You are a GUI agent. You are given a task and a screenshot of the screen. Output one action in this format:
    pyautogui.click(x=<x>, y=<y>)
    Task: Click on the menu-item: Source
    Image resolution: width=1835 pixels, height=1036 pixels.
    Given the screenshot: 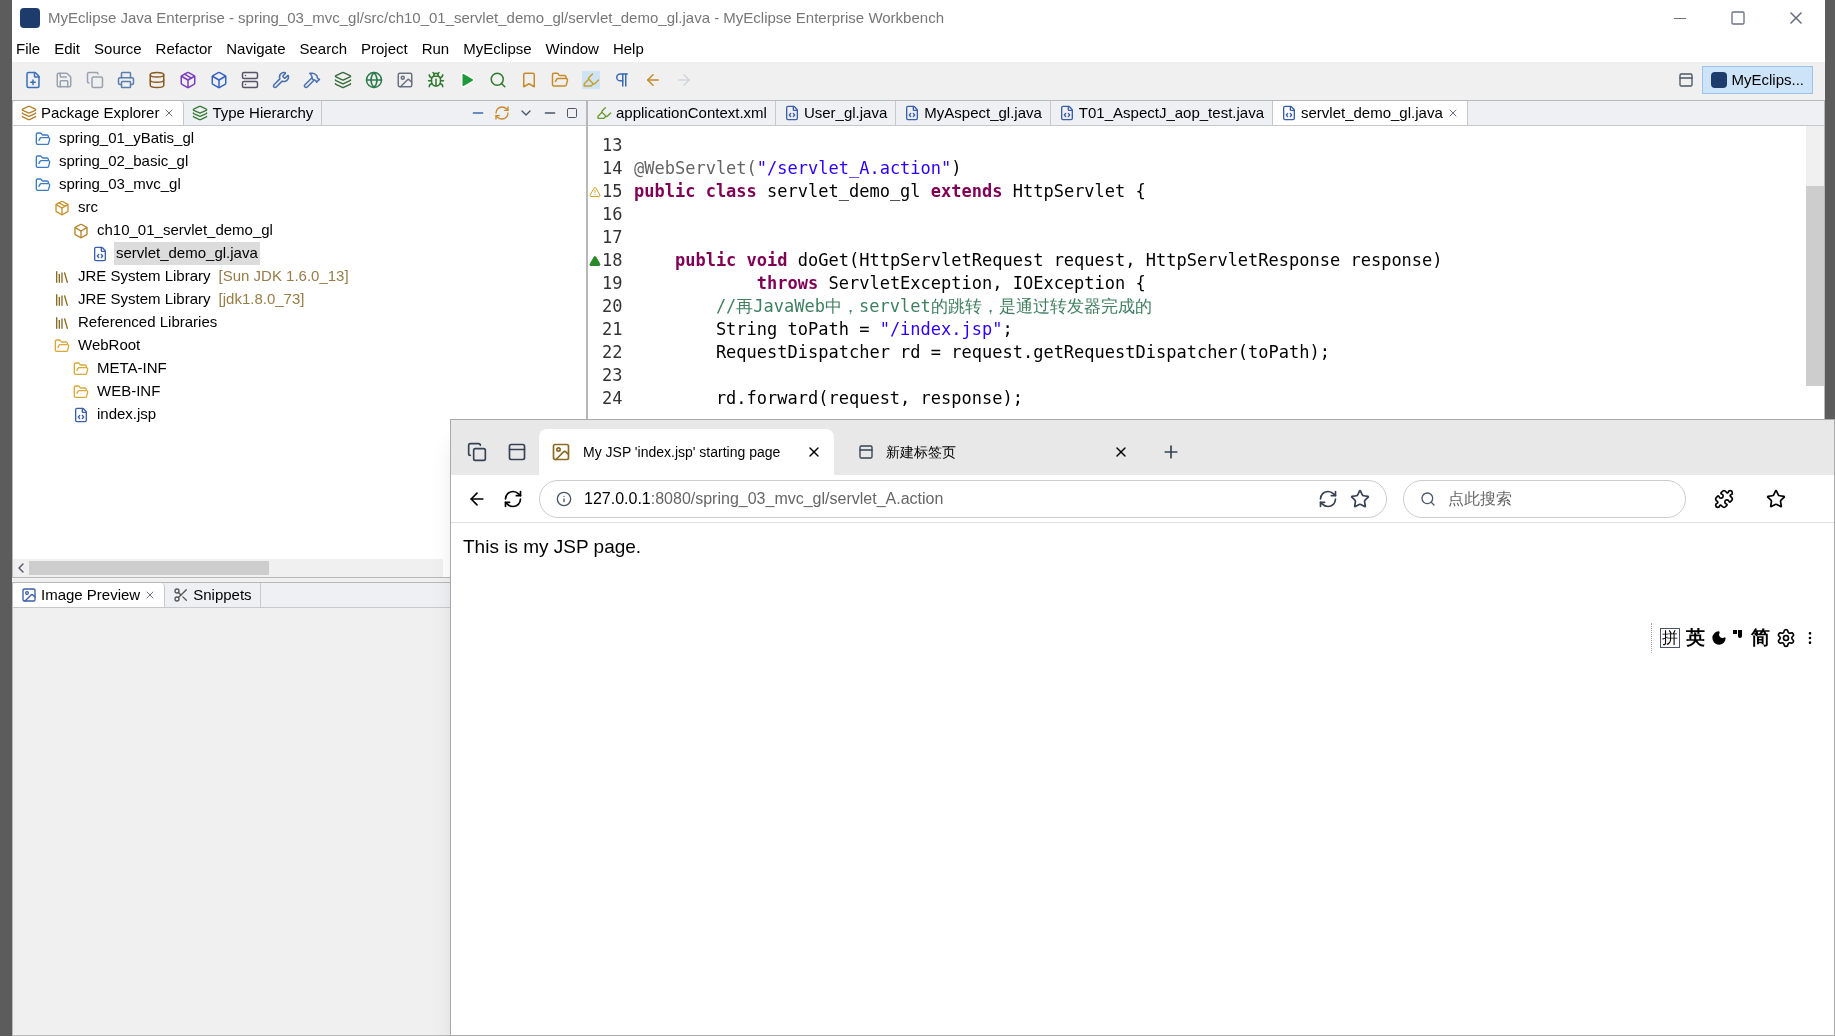 What is the action you would take?
    pyautogui.click(x=118, y=49)
    